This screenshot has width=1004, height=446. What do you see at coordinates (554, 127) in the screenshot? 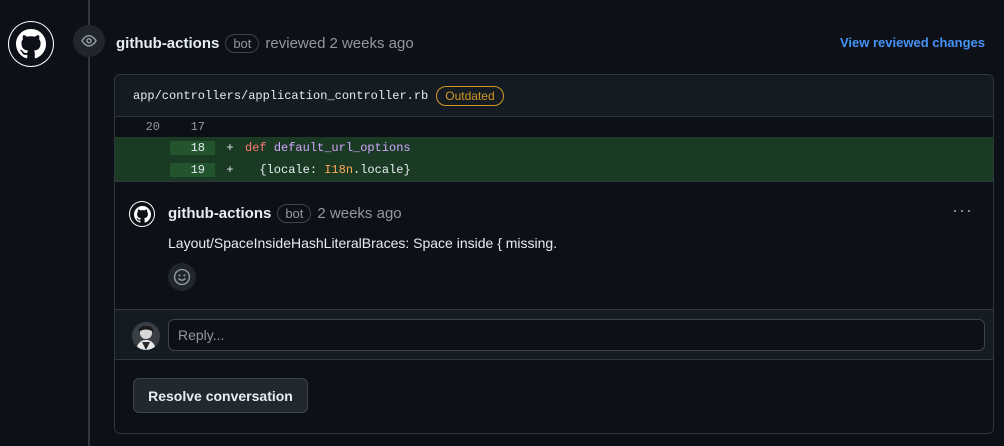
I see `diff-line: 20 17` at bounding box center [554, 127].